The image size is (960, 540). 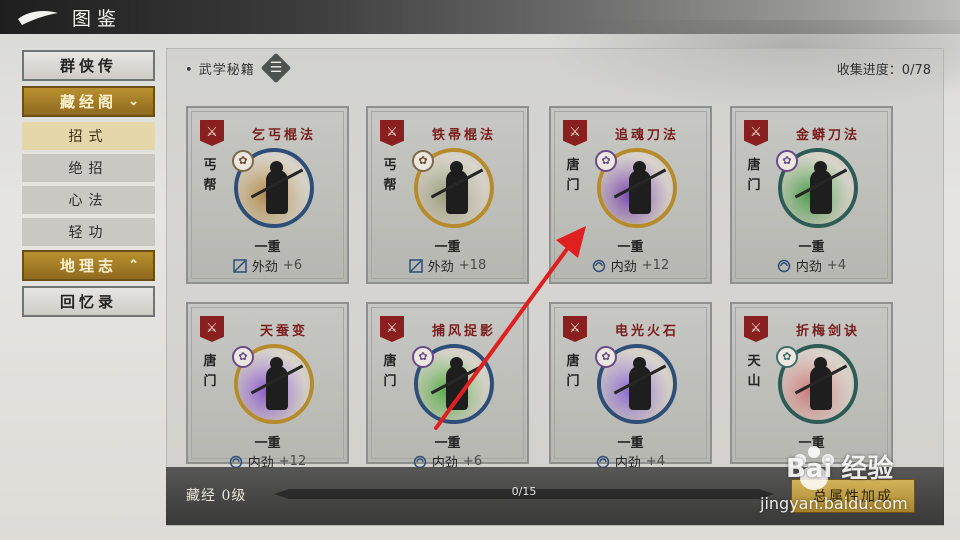 I want to click on sidebar-item-heroes: 群侠传, so click(x=88, y=65).